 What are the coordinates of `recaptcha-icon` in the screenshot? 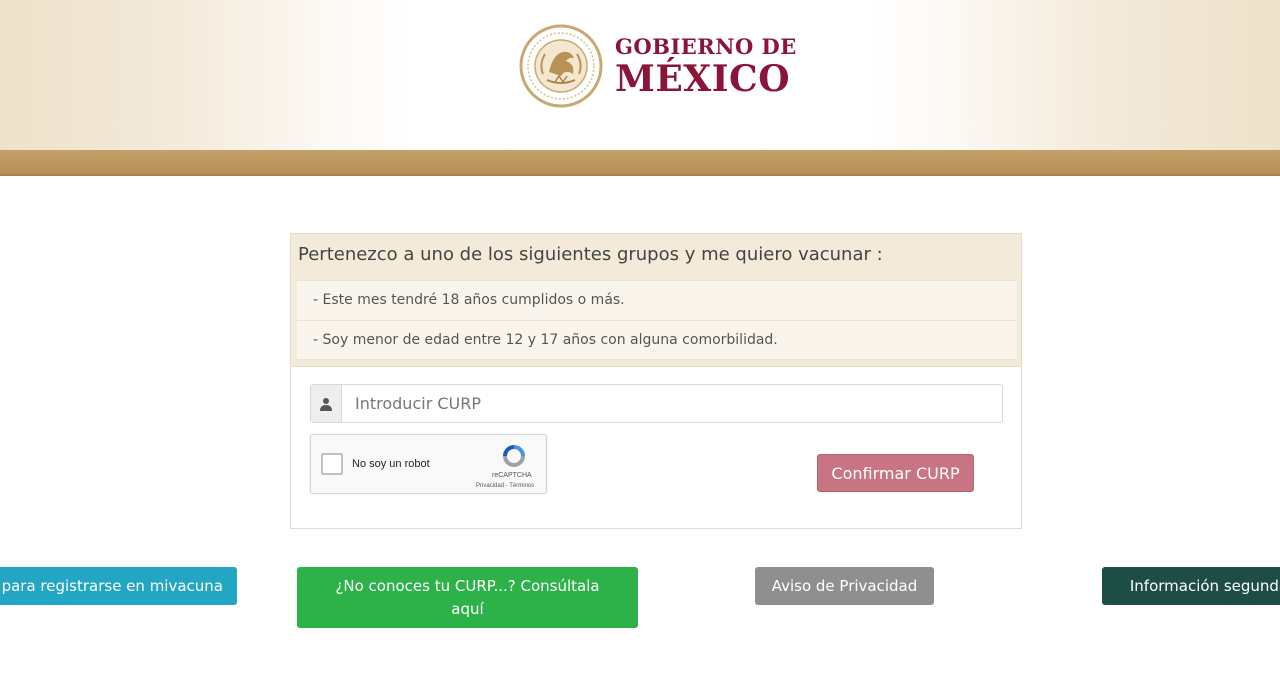 It's located at (514, 456).